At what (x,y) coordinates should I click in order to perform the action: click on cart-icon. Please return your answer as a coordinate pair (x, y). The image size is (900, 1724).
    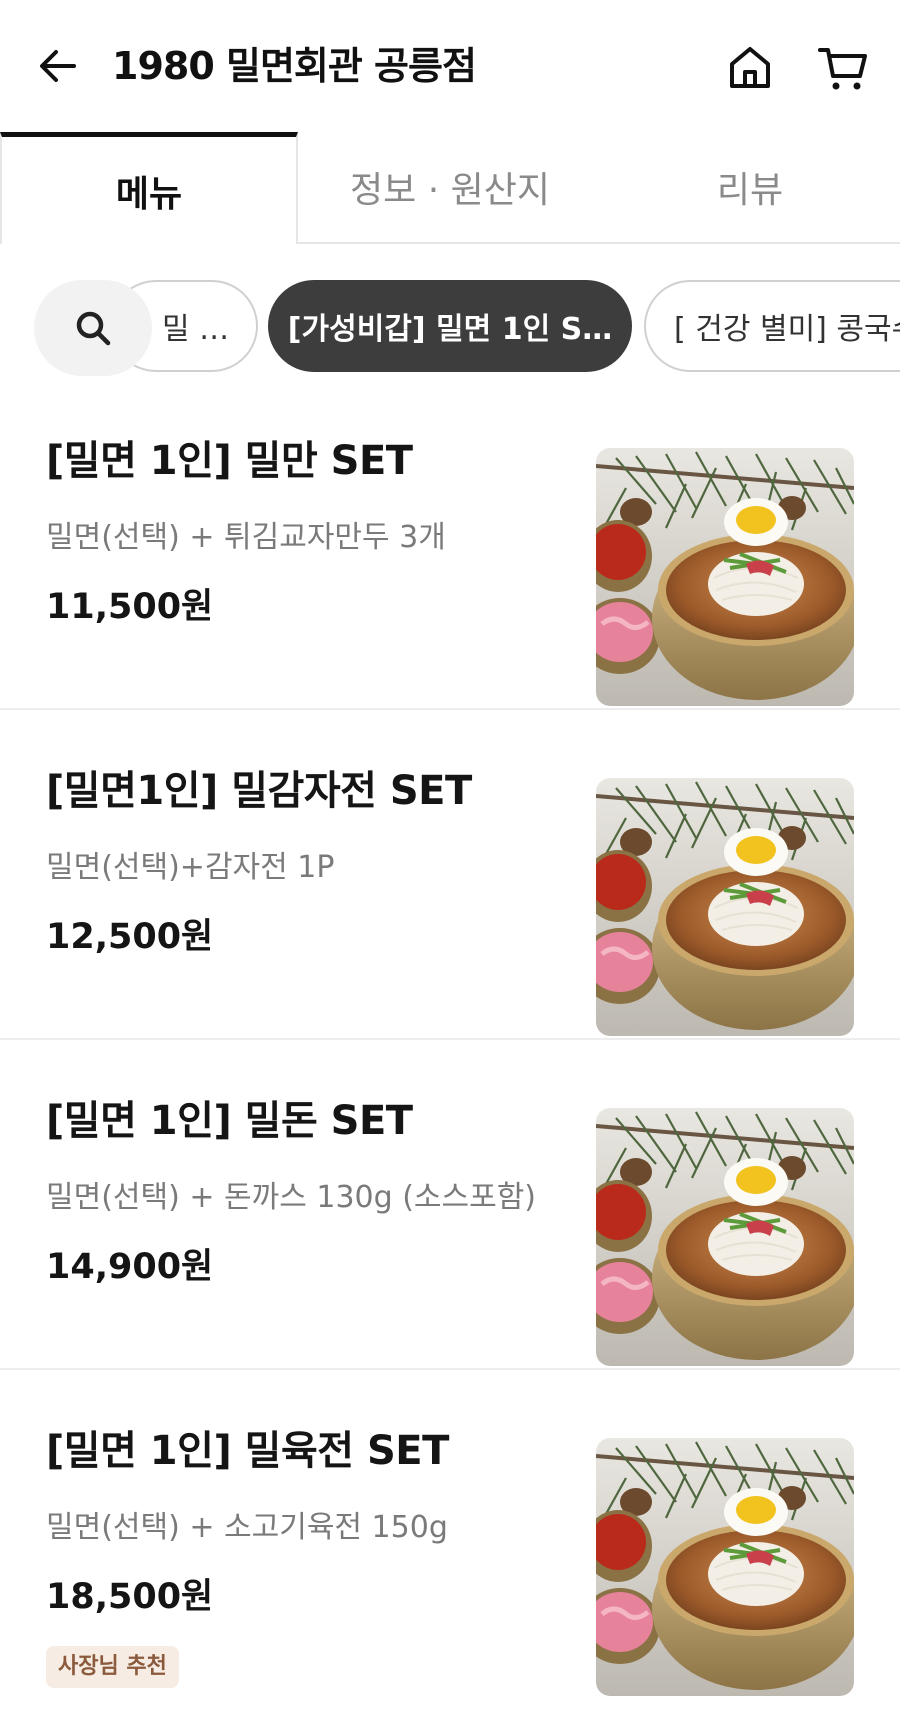
    Looking at the image, I should click on (842, 69).